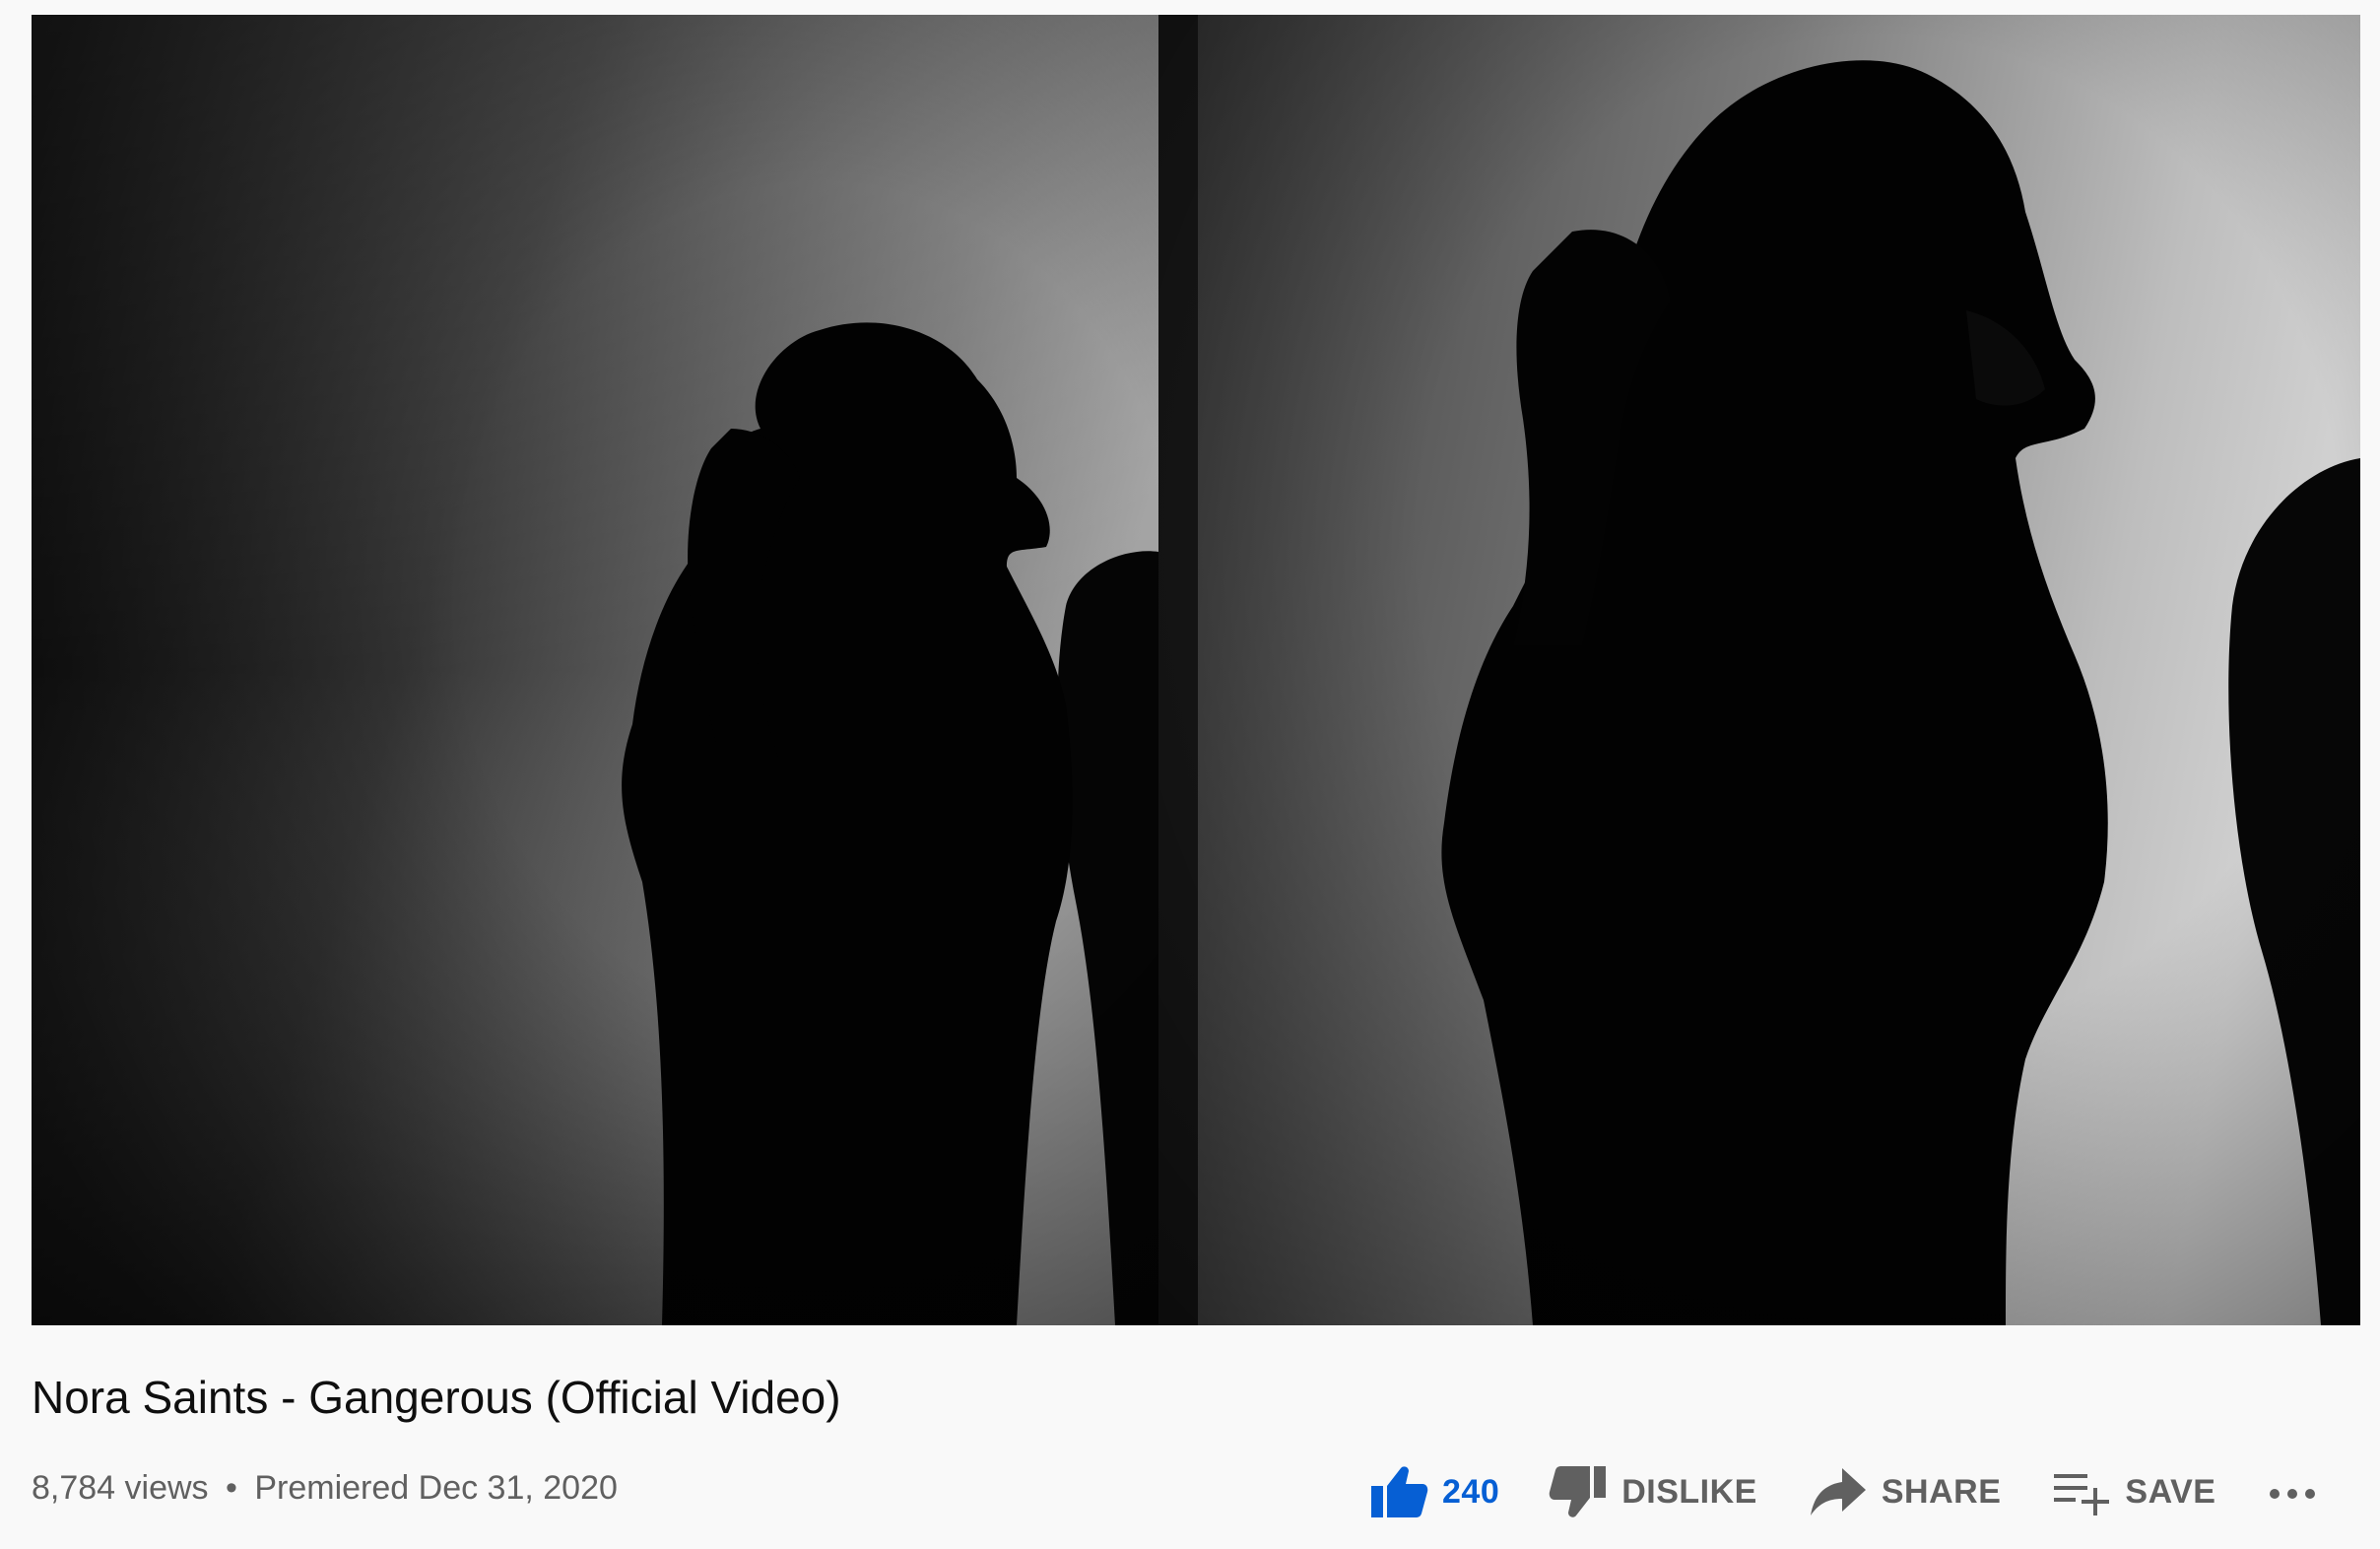 This screenshot has width=2380, height=1549. Describe the element at coordinates (1578, 1491) in the screenshot. I see `thumb-down-icon` at that location.